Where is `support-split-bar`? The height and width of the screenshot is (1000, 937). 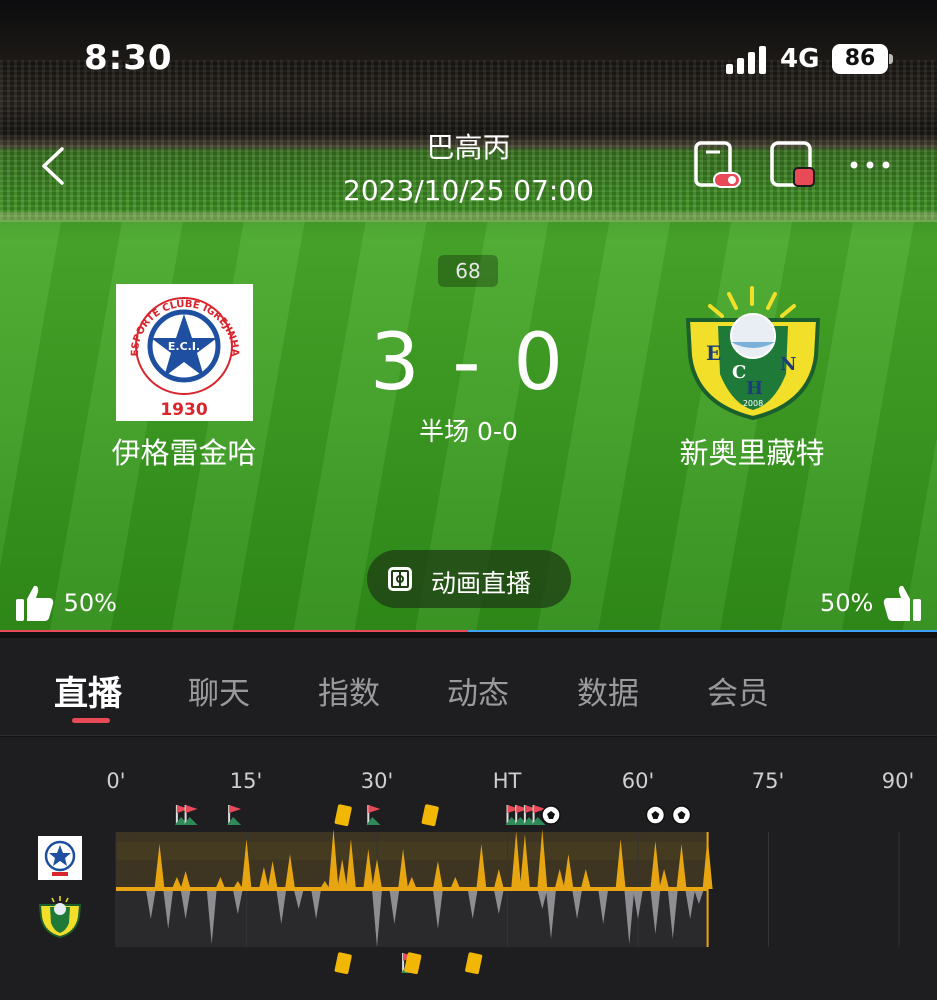 support-split-bar is located at coordinates (468, 631).